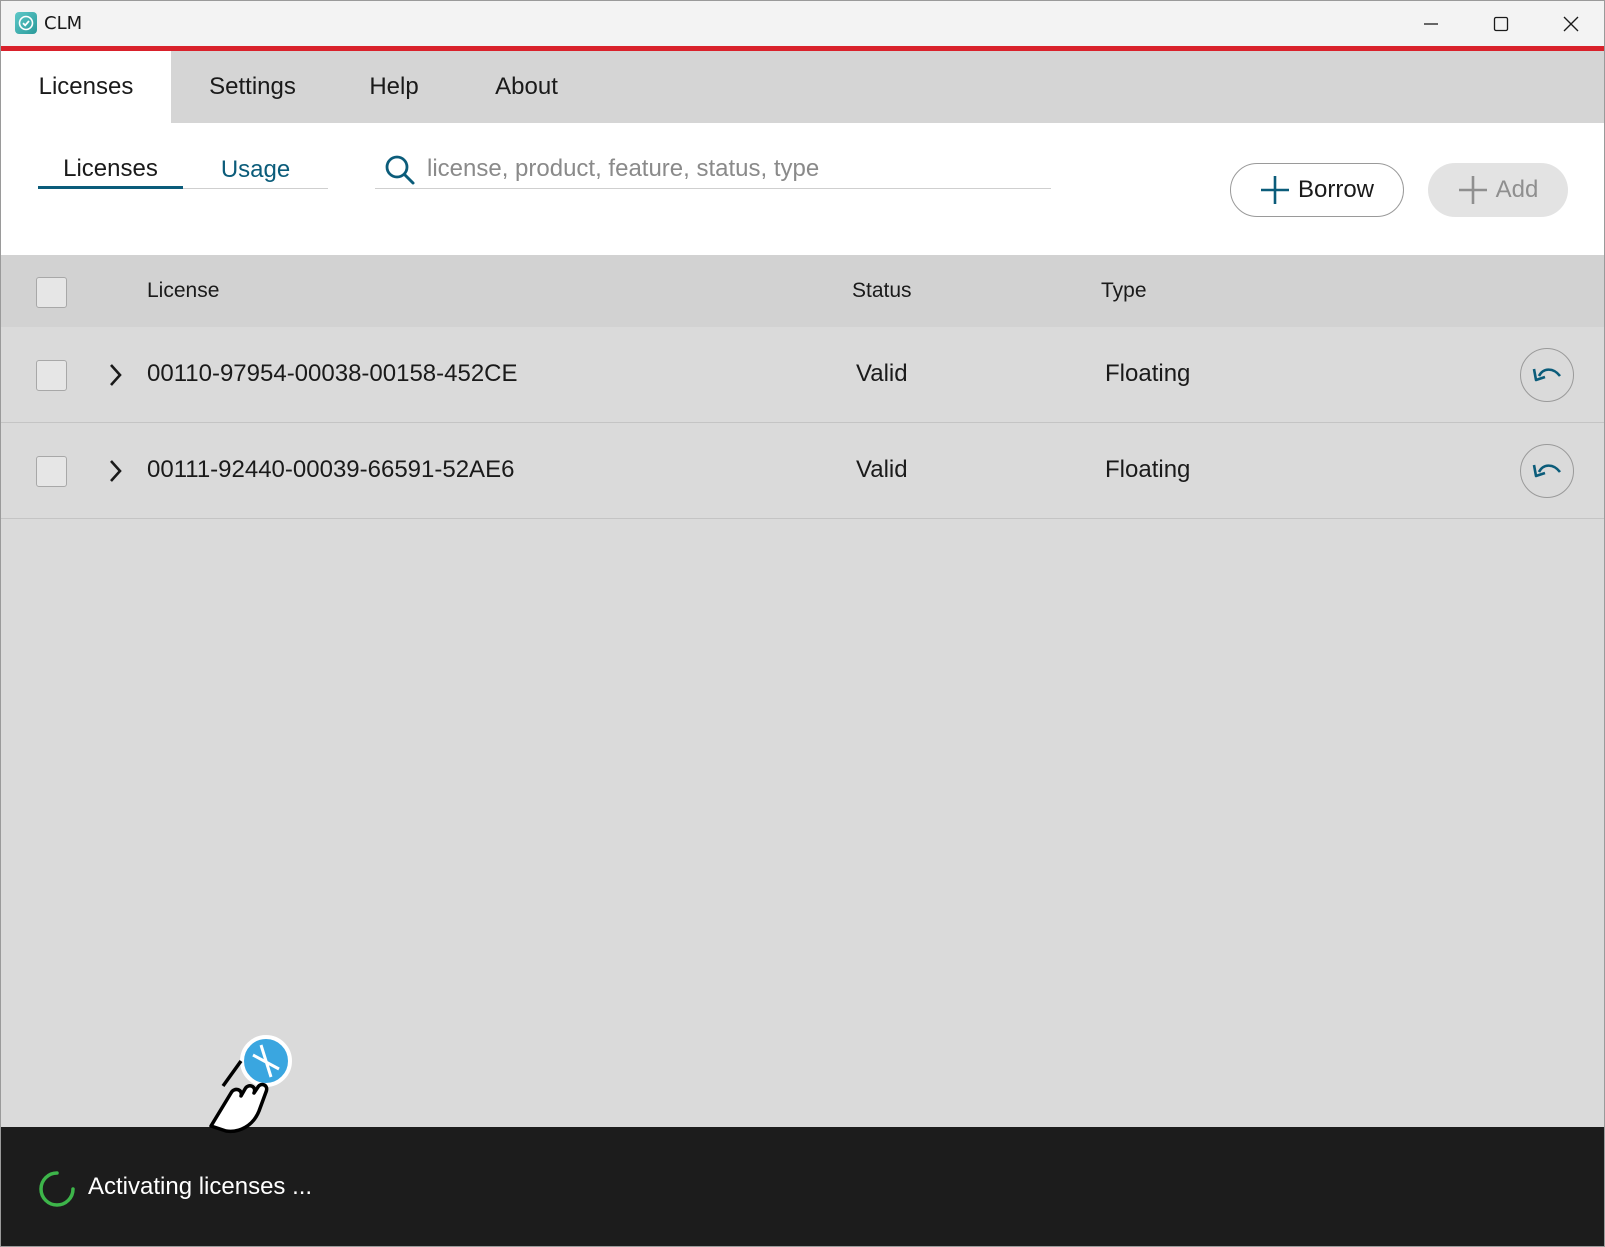 The width and height of the screenshot is (1605, 1247). Describe the element at coordinates (526, 87) in the screenshot. I see `tab-about: About` at that location.